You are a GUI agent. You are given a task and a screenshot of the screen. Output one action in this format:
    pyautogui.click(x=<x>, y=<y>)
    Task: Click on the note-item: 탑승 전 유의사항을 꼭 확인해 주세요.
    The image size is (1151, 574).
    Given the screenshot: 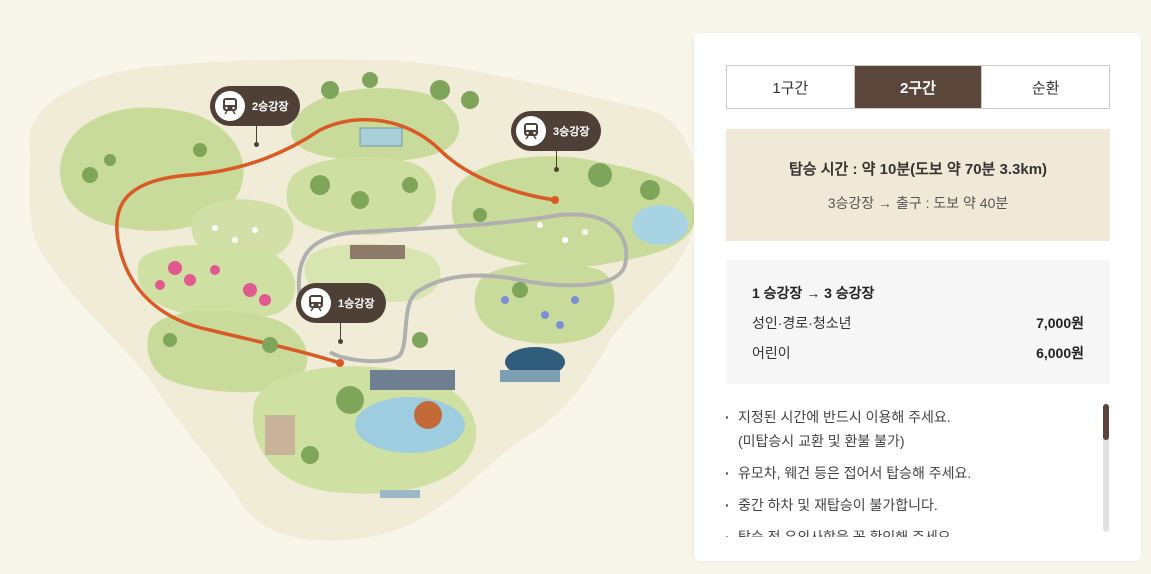 What is the action you would take?
    pyautogui.click(x=899, y=531)
    